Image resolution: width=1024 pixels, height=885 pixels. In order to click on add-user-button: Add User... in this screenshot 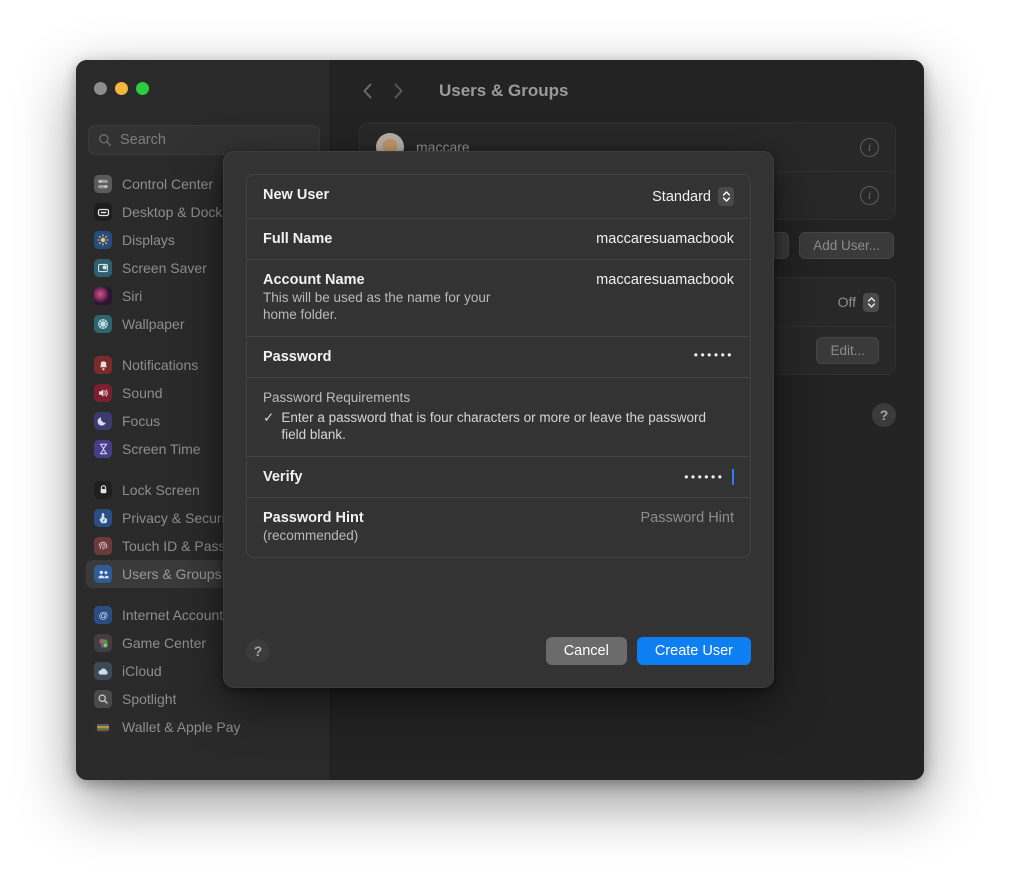, I will do `click(846, 245)`.